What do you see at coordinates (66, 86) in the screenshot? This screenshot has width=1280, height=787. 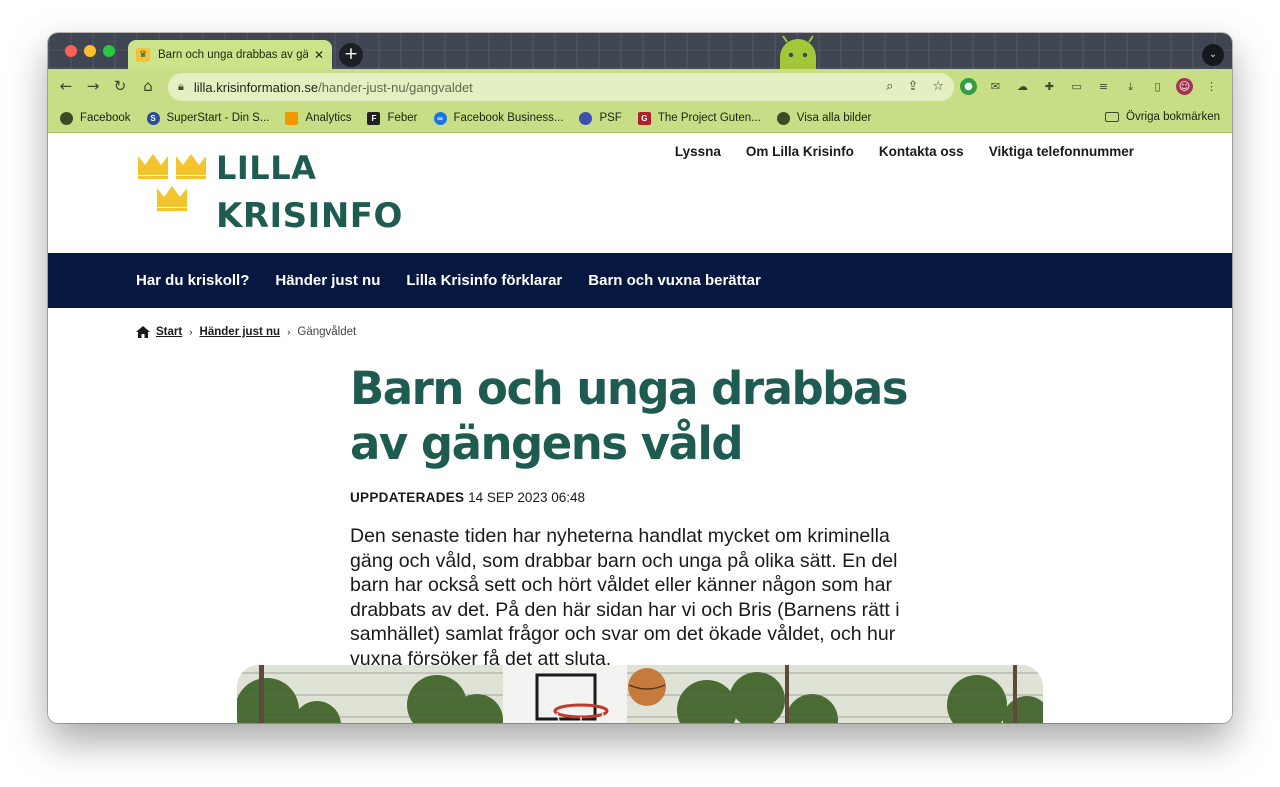 I see `back-arrow-icon: ←` at bounding box center [66, 86].